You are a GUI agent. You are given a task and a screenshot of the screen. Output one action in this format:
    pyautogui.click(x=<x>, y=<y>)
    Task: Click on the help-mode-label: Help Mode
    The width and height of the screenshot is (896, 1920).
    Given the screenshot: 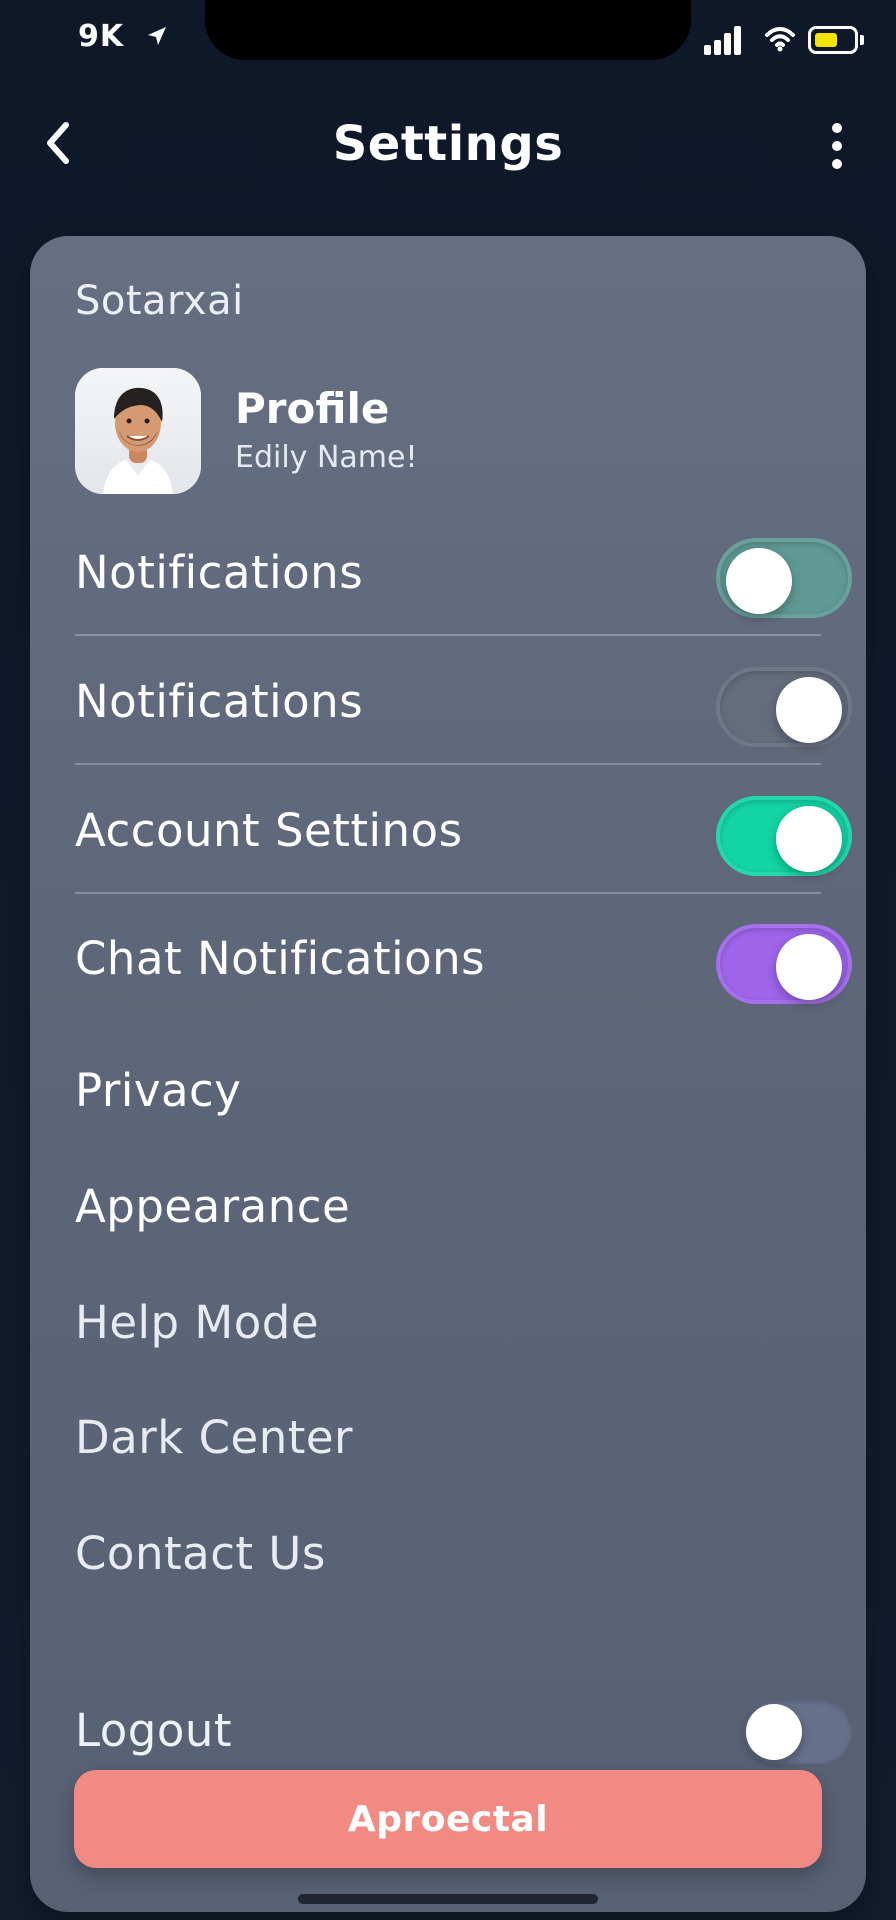 What is the action you would take?
    pyautogui.click(x=197, y=1322)
    